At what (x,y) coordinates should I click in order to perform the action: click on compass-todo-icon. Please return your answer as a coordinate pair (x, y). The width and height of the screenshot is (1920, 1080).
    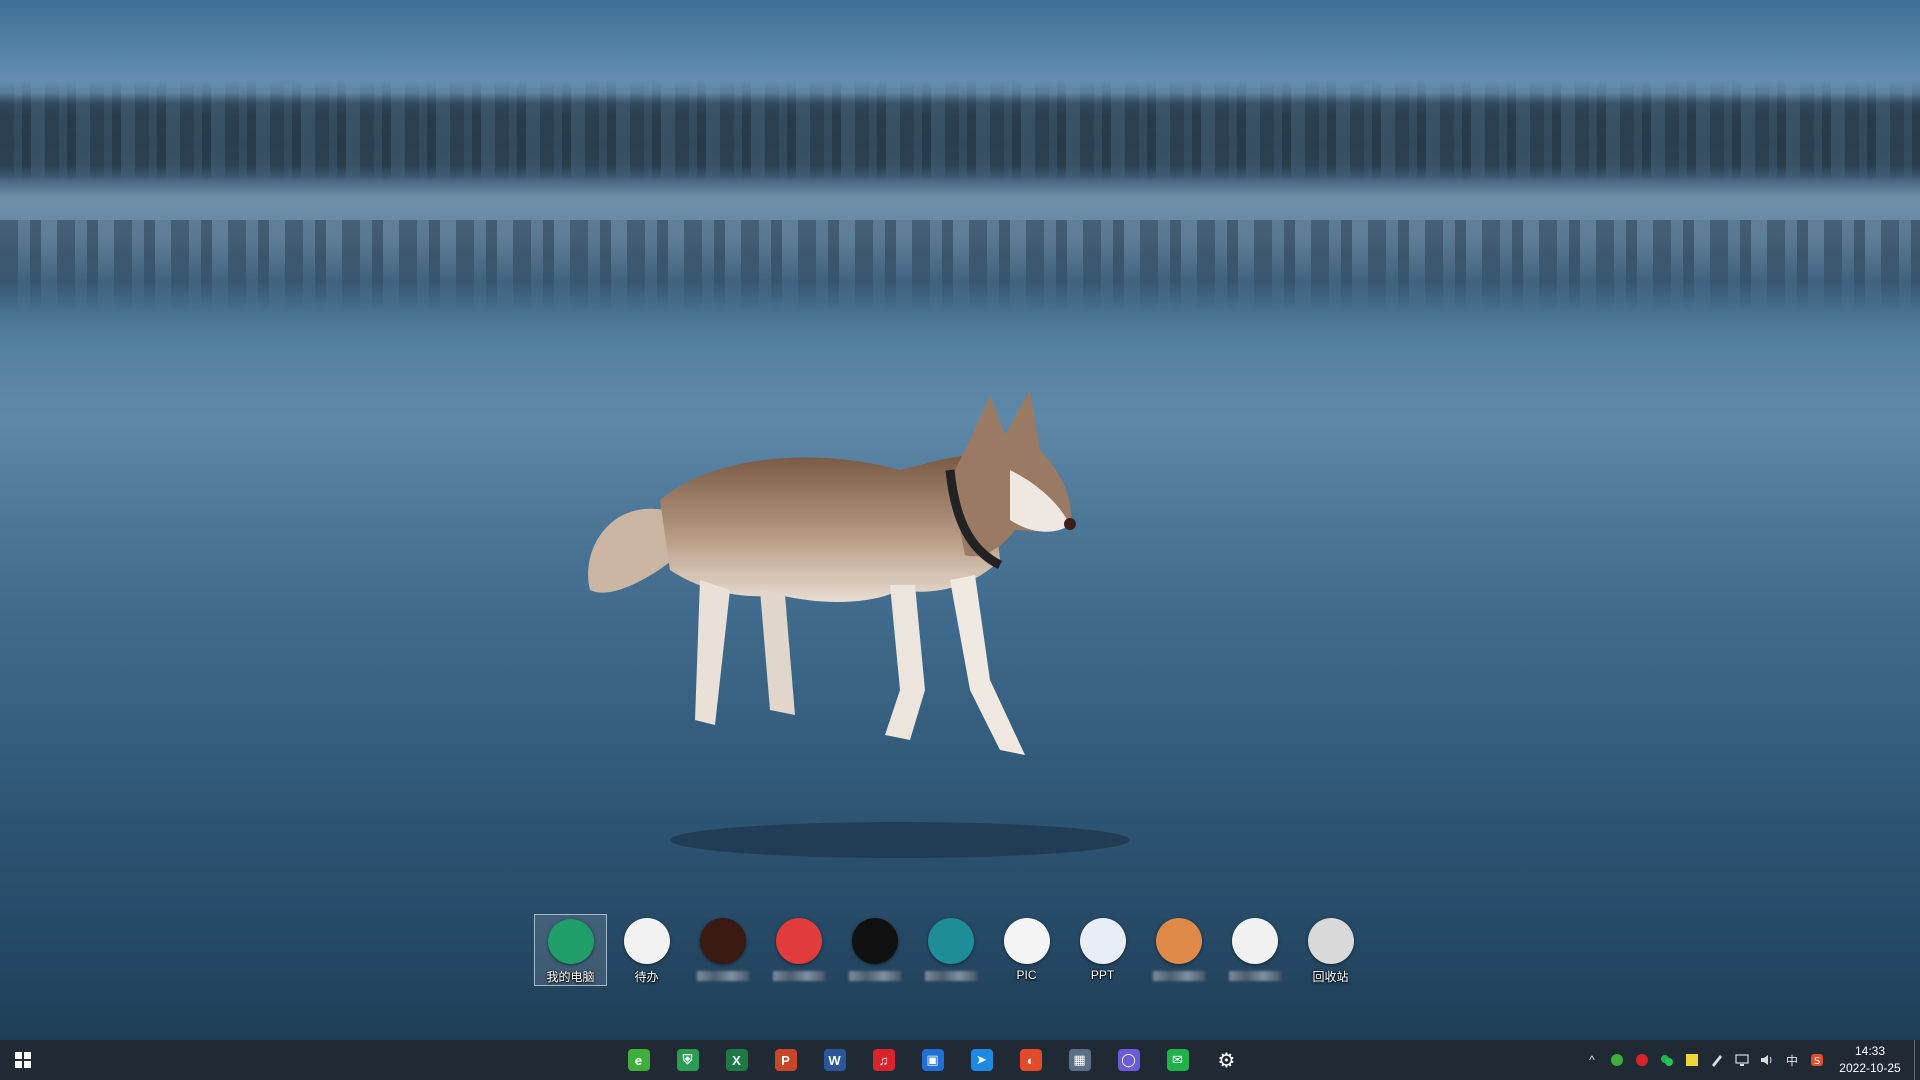
    Looking at the image, I should click on (646, 941).